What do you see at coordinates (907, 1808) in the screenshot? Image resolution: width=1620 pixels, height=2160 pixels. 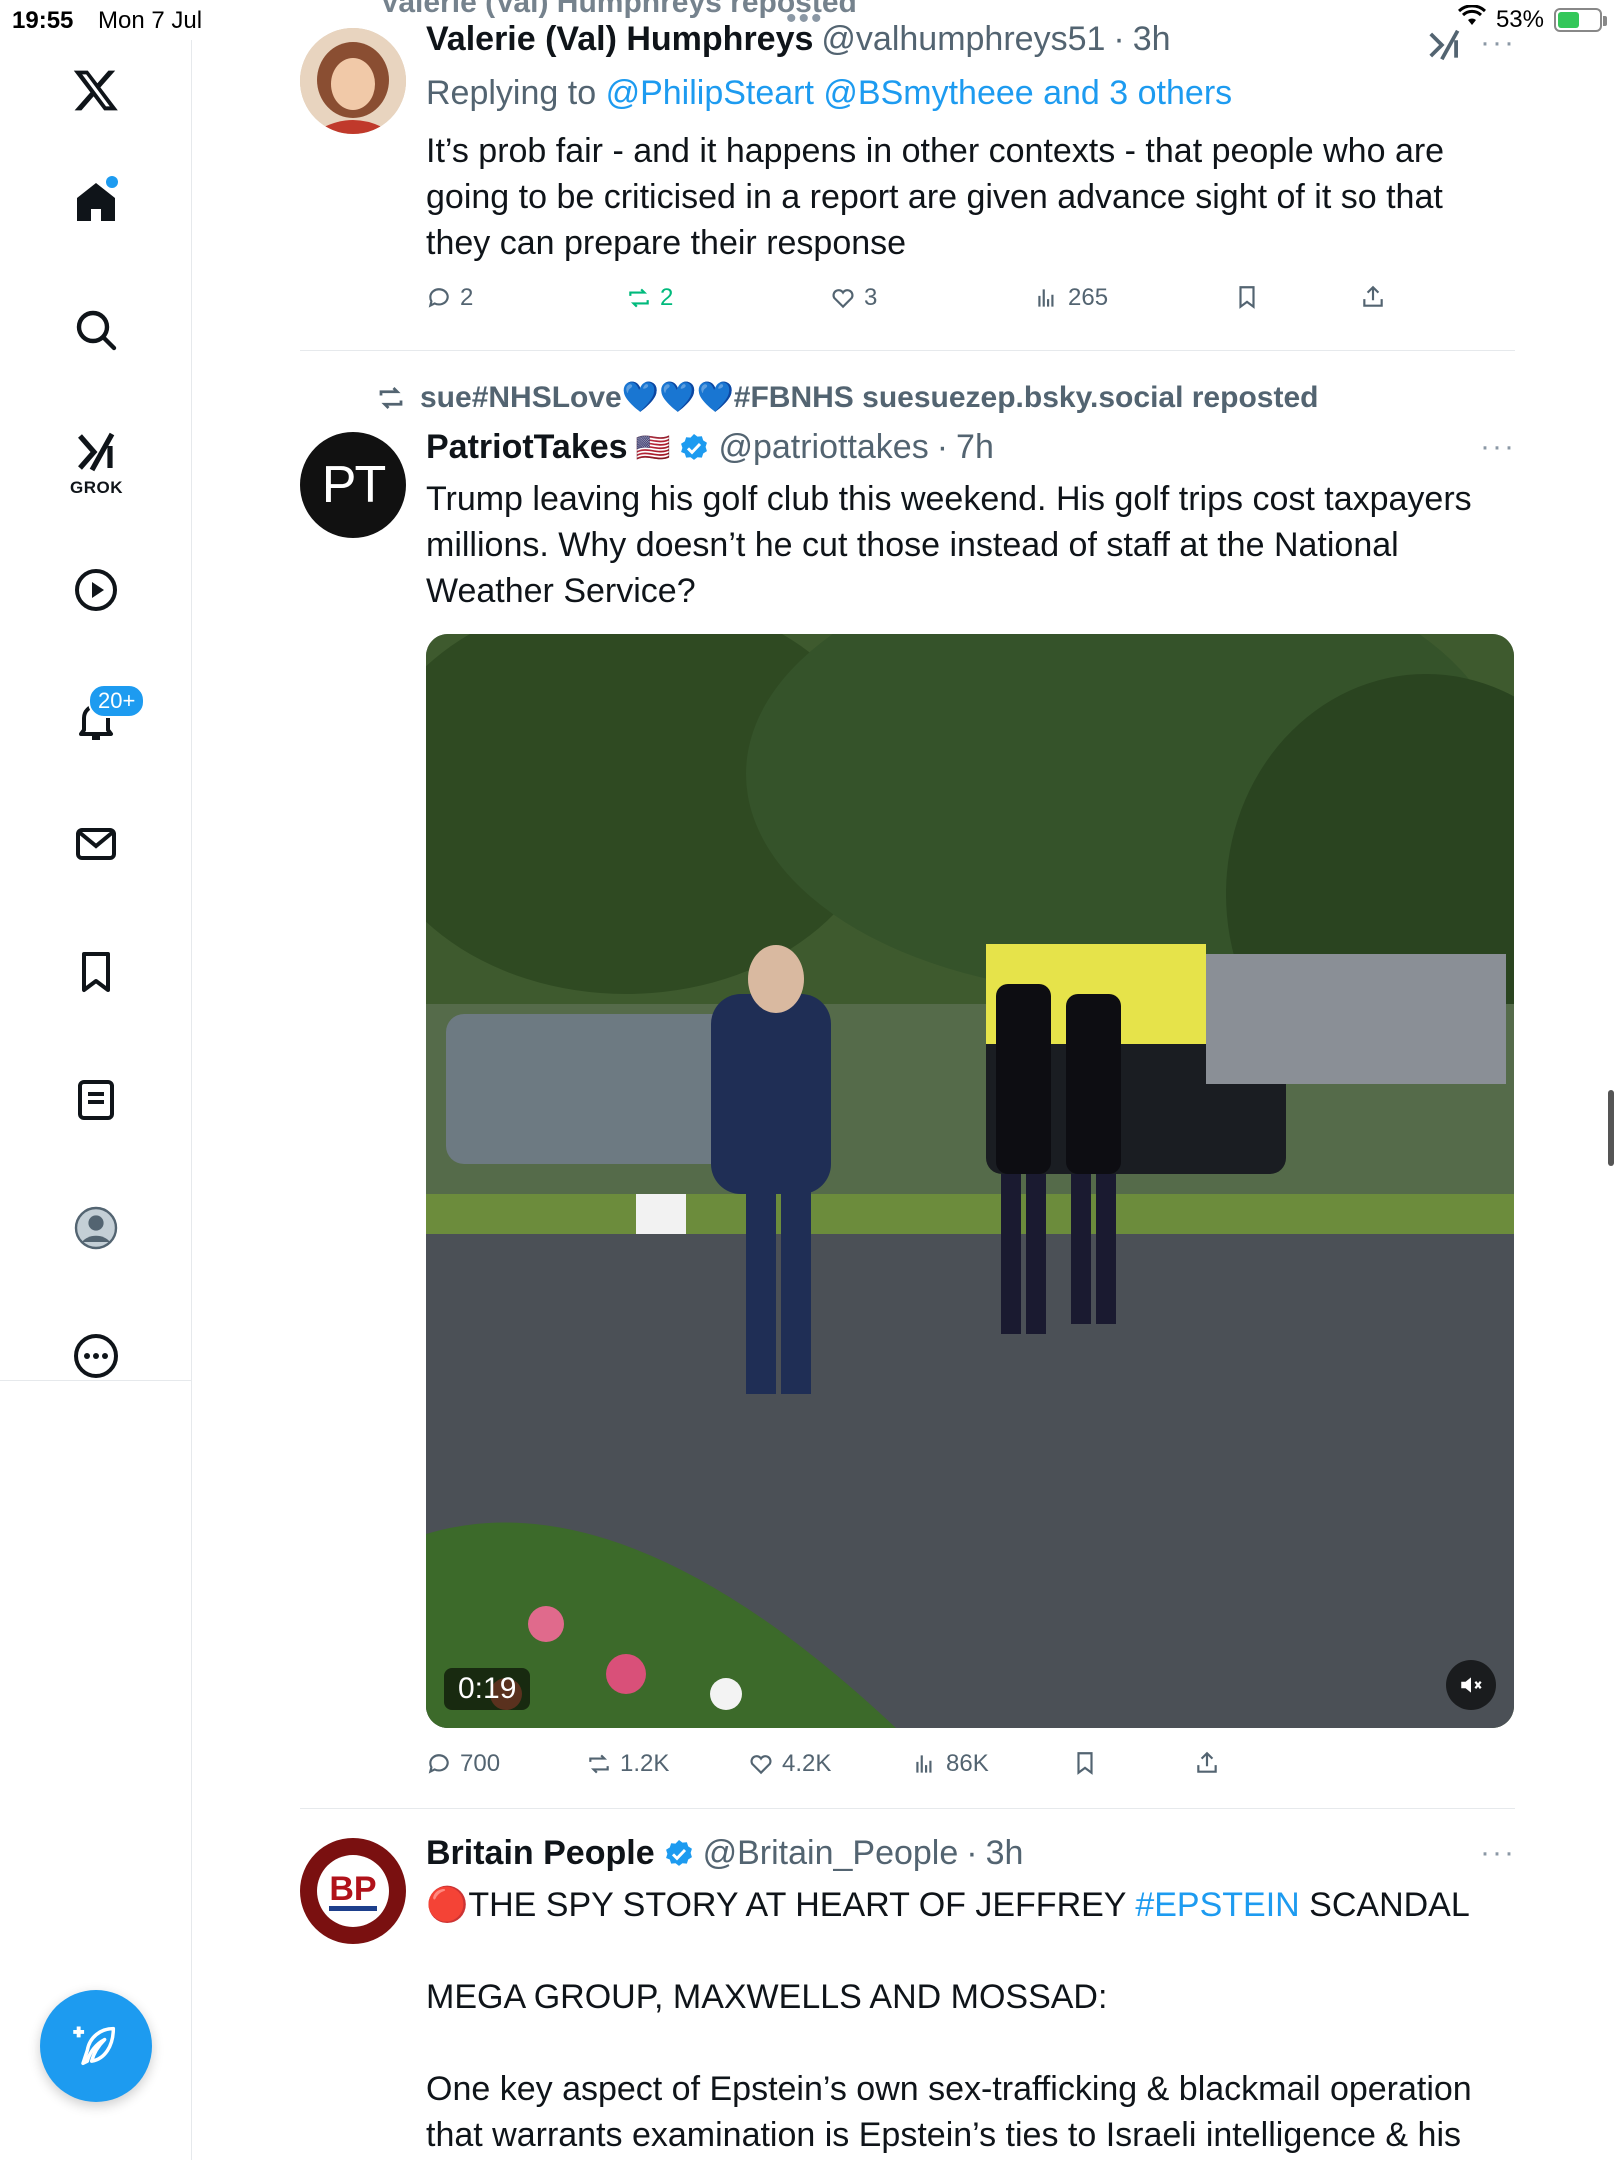 I see `tweet-divider` at bounding box center [907, 1808].